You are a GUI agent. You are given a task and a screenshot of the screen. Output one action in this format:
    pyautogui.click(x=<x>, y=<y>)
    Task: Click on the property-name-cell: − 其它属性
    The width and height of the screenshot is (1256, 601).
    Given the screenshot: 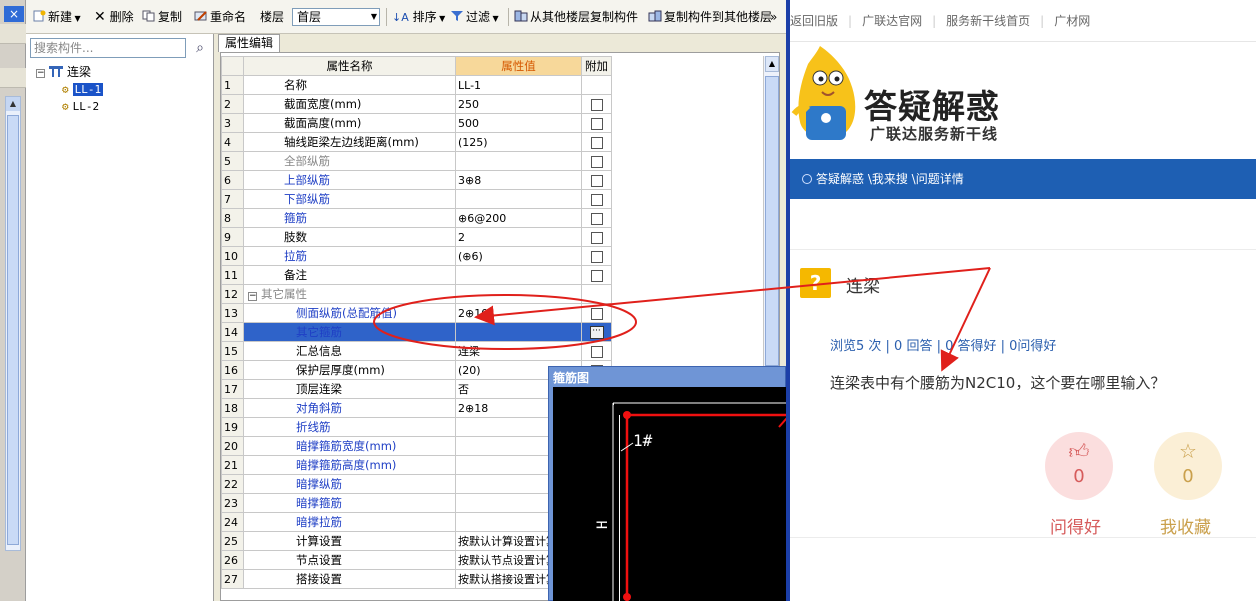 What is the action you would take?
    pyautogui.click(x=349, y=294)
    